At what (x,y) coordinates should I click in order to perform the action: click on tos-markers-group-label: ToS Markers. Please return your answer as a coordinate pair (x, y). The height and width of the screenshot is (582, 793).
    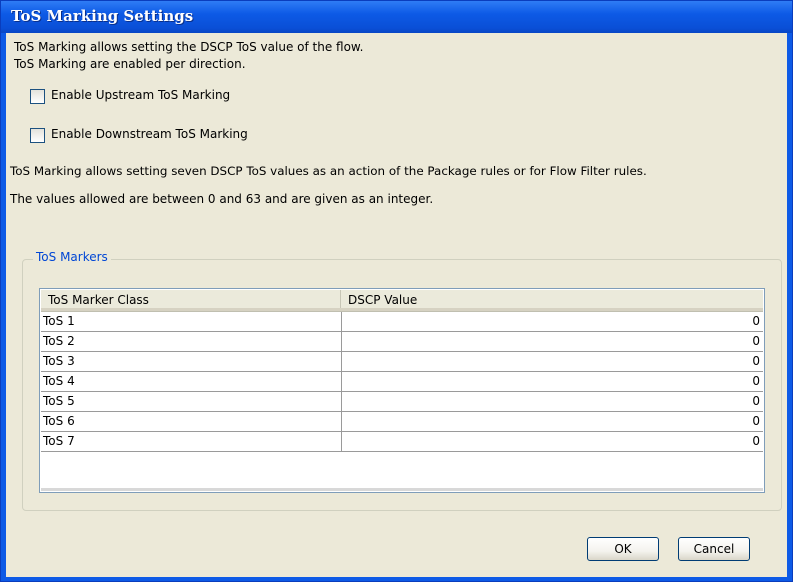
    Looking at the image, I should click on (72, 257).